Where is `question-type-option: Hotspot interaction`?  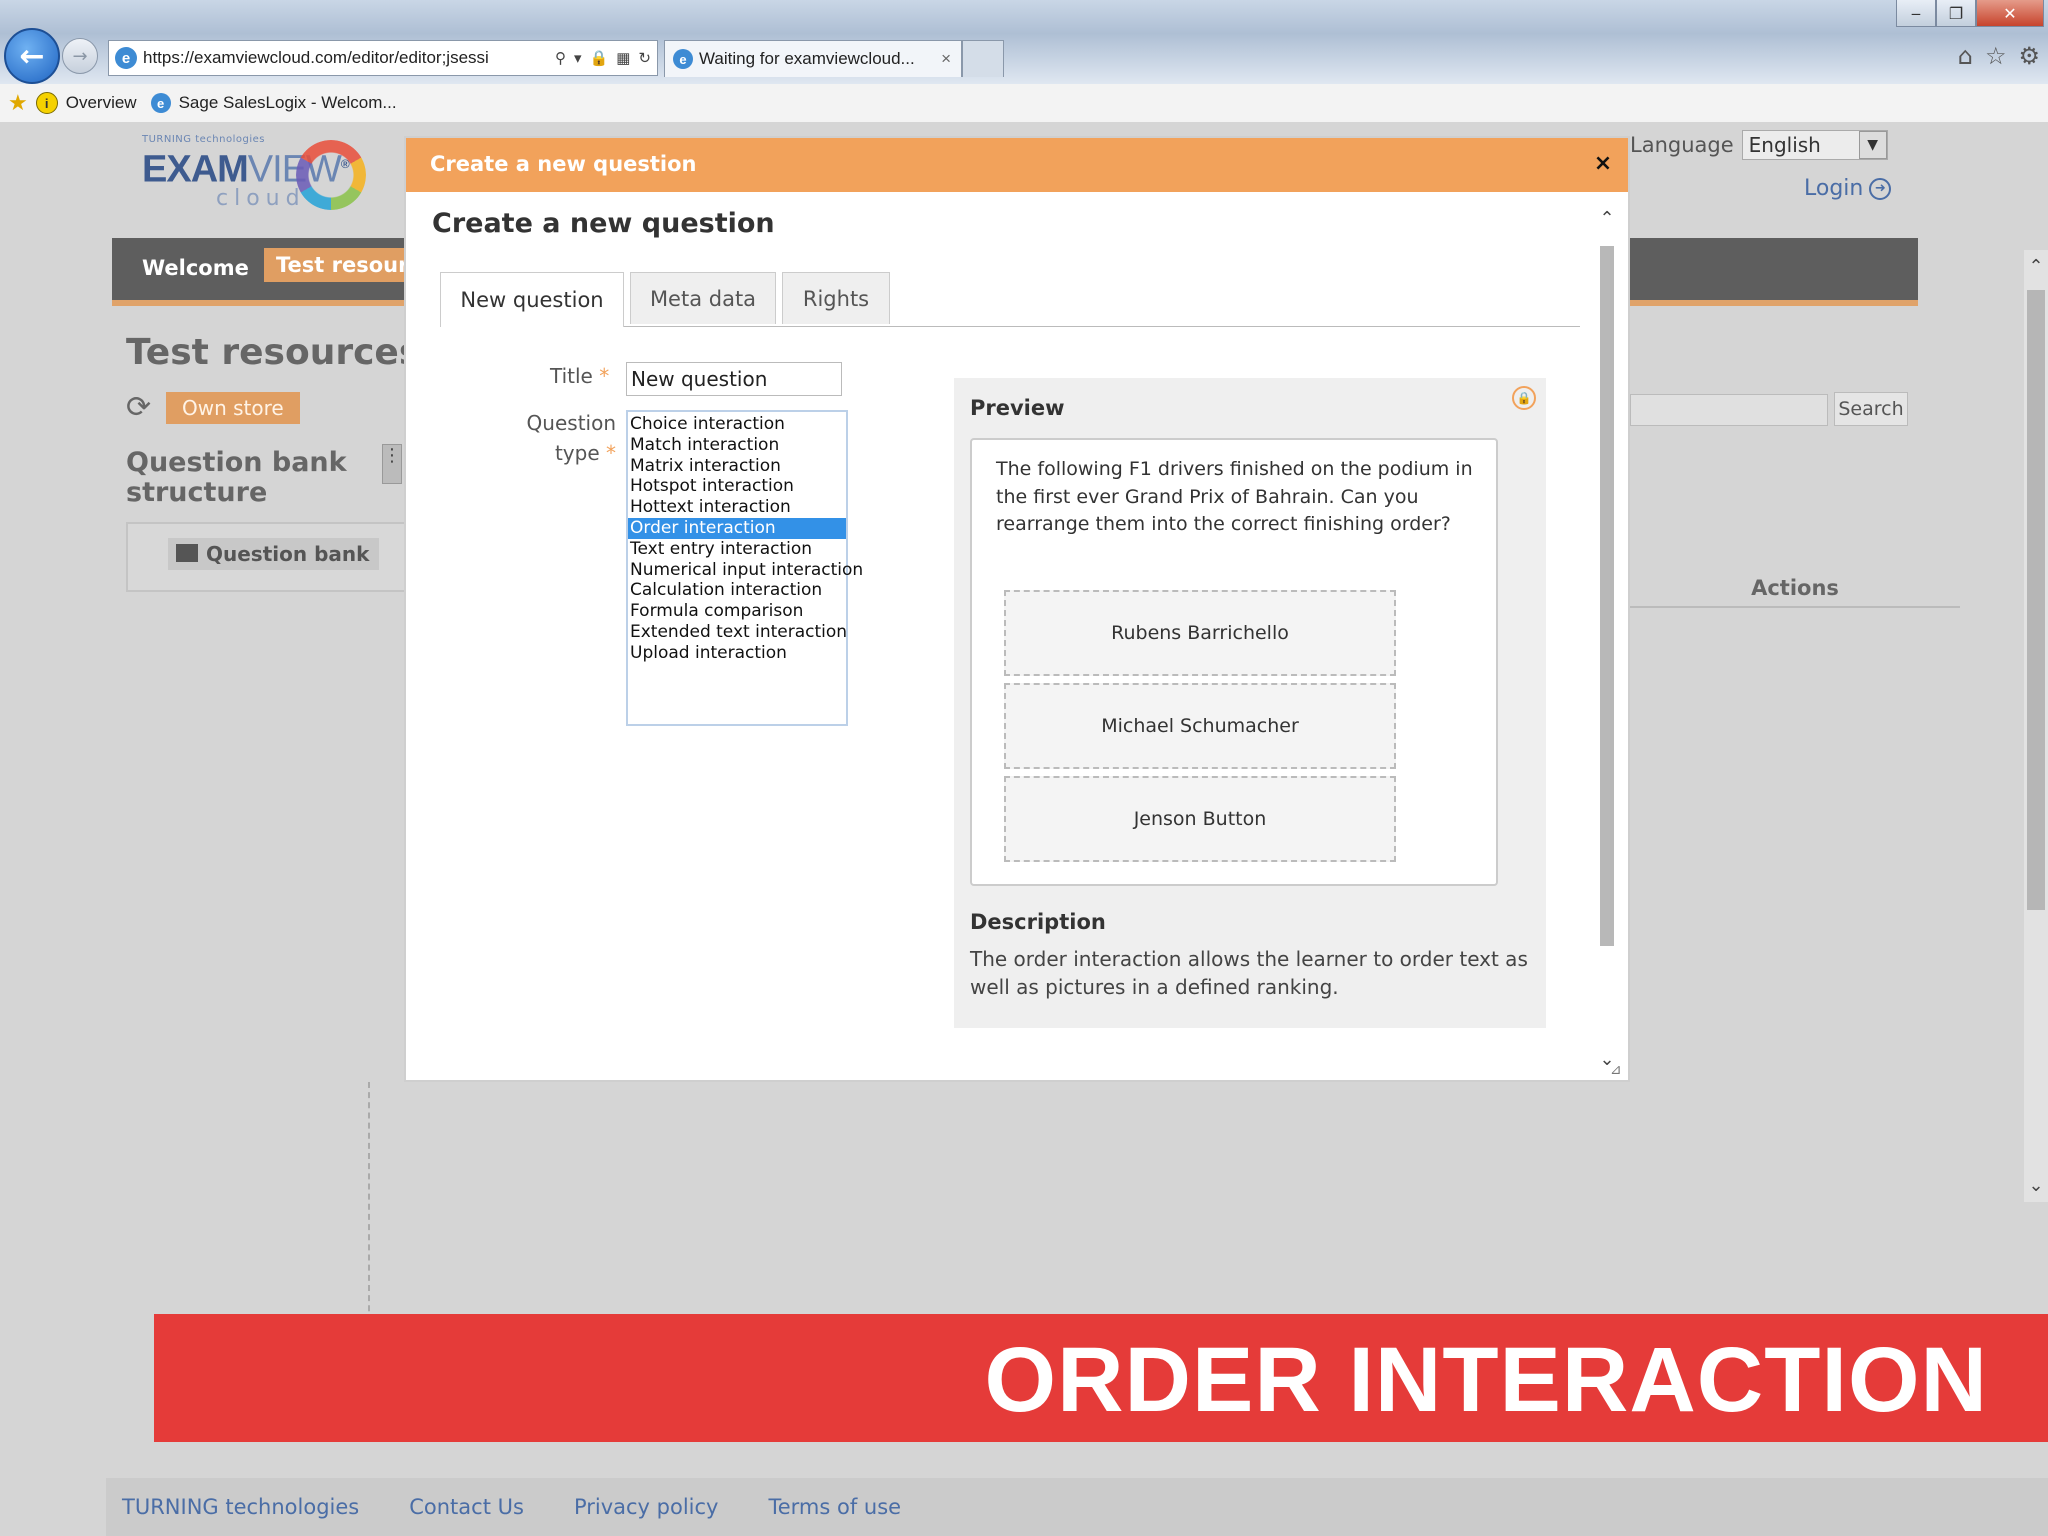 question-type-option: Hotspot interaction is located at coordinates (737, 486).